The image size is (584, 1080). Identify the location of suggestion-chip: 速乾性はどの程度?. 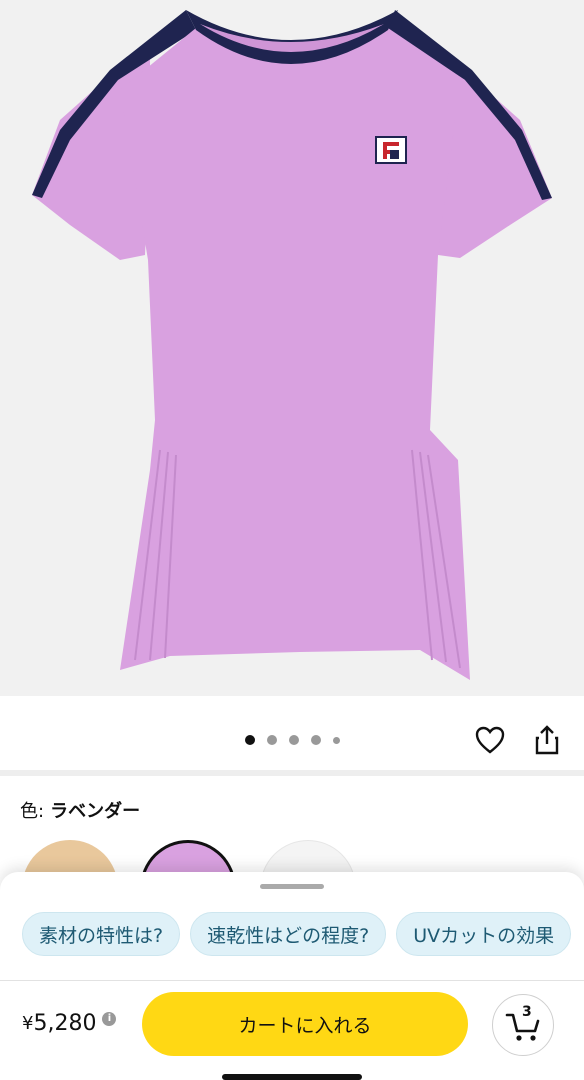
(288, 934).